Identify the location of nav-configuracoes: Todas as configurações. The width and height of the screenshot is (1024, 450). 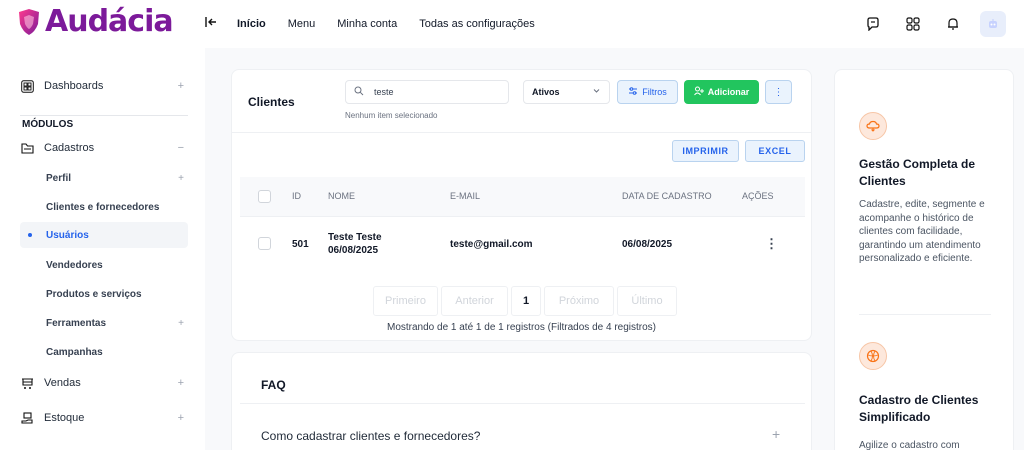
(477, 24).